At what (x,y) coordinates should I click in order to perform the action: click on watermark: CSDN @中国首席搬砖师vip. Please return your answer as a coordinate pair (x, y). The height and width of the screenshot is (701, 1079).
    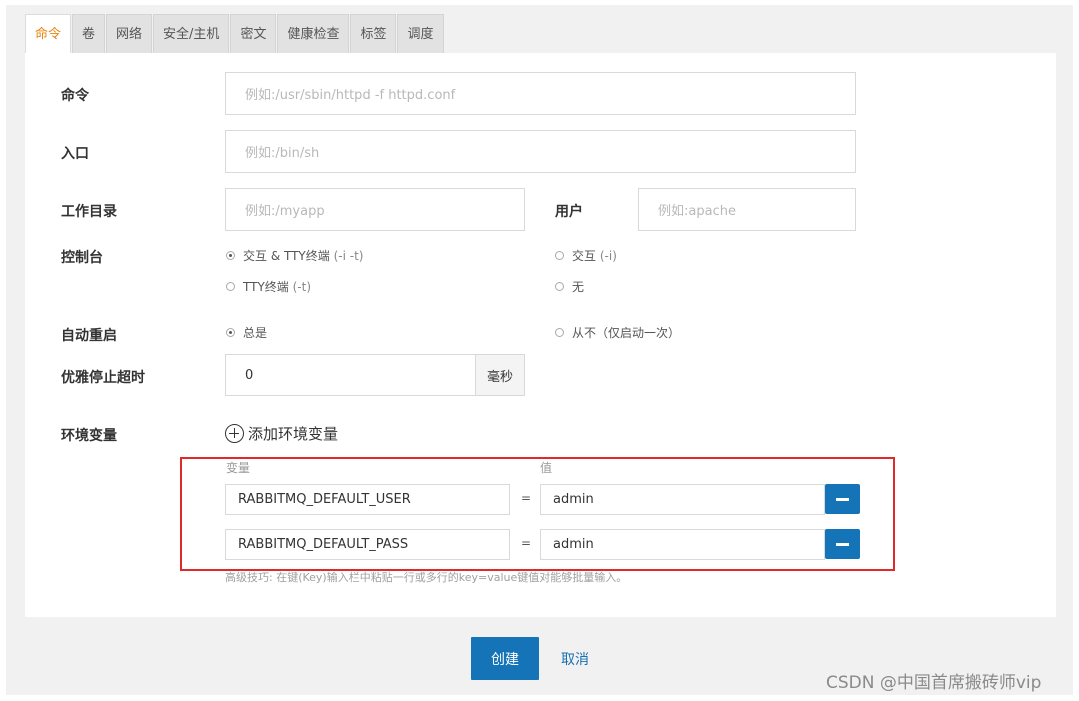
    Looking at the image, I should click on (934, 683).